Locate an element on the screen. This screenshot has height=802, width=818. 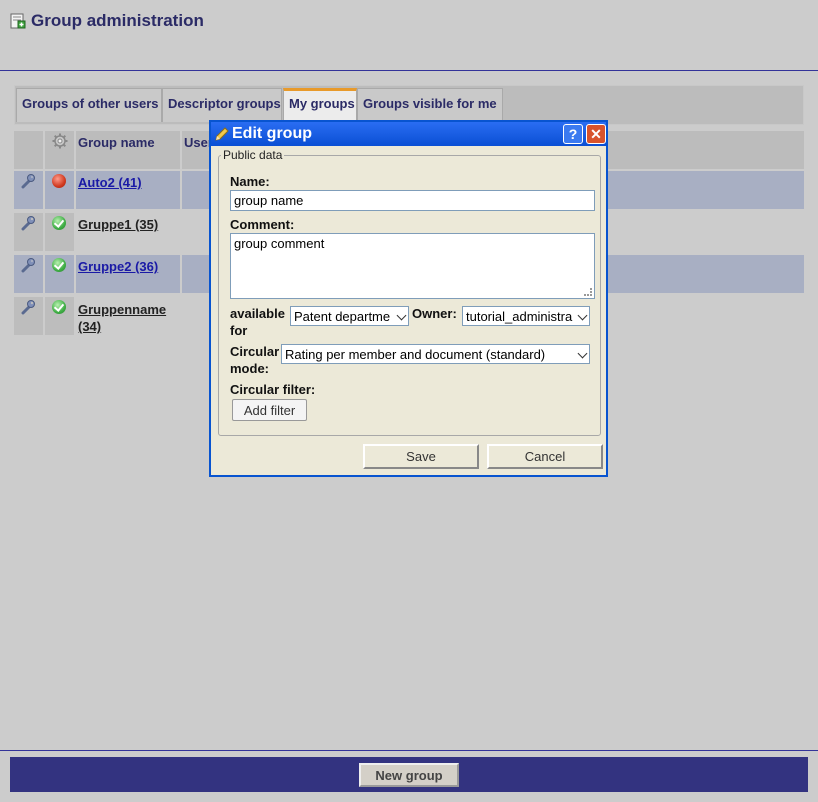
group-name-header: Group name is located at coordinates (116, 142).